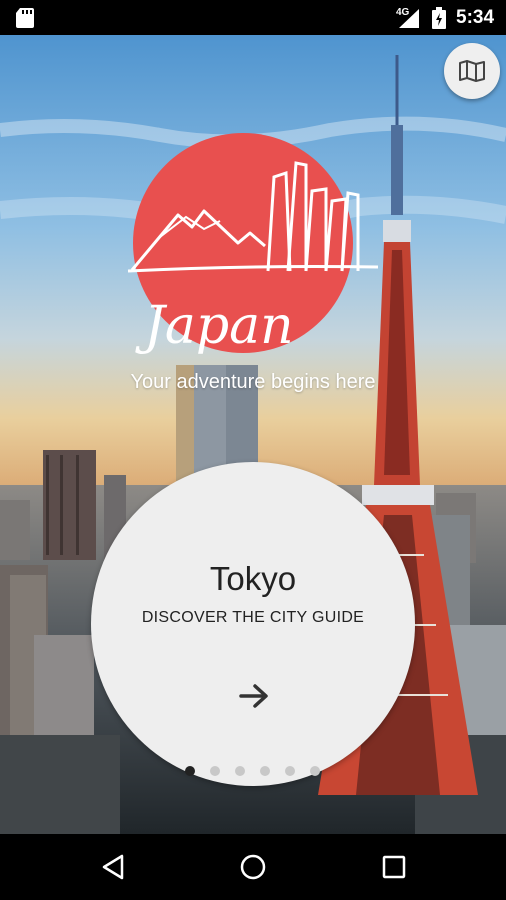 The height and width of the screenshot is (900, 506). I want to click on arrow-right-icon, so click(254, 696).